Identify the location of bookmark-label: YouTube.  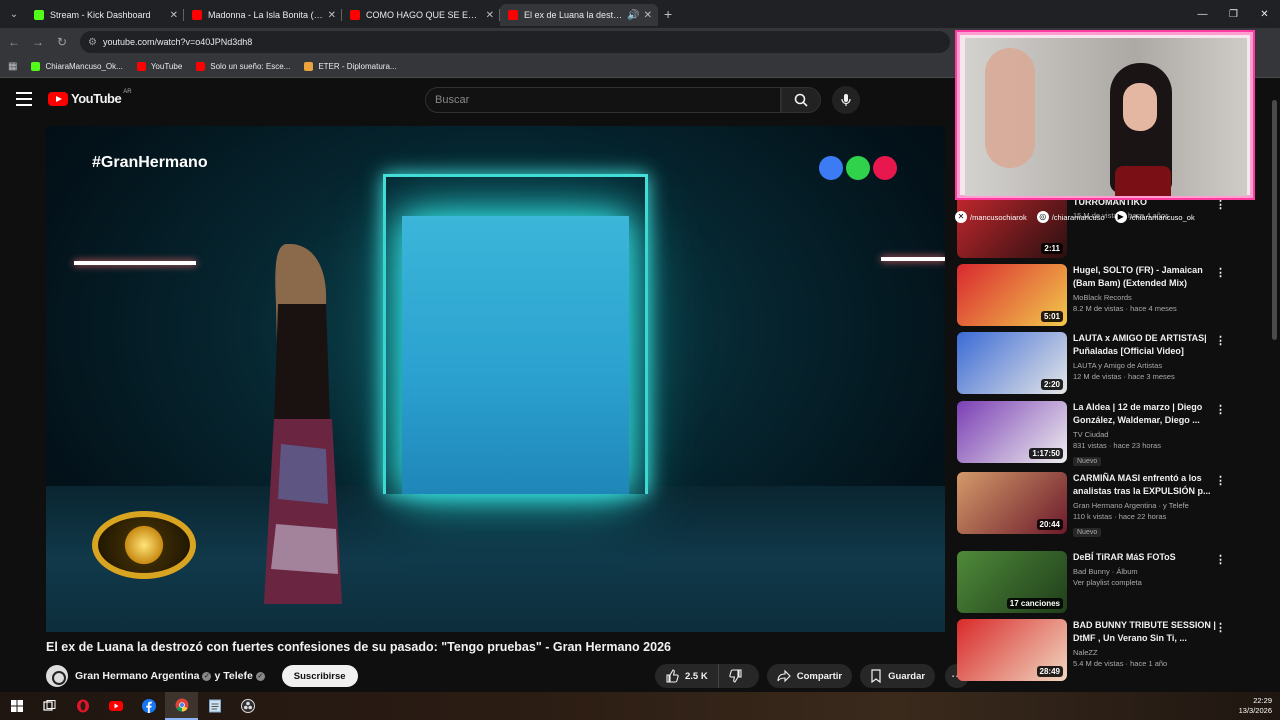
(166, 66).